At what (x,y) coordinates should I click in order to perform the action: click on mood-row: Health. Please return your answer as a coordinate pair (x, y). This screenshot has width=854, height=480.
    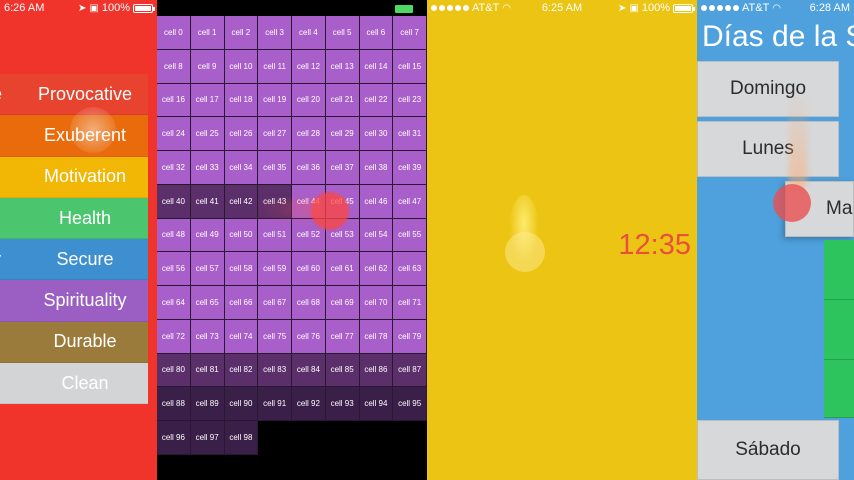
    Looking at the image, I should click on (74, 218).